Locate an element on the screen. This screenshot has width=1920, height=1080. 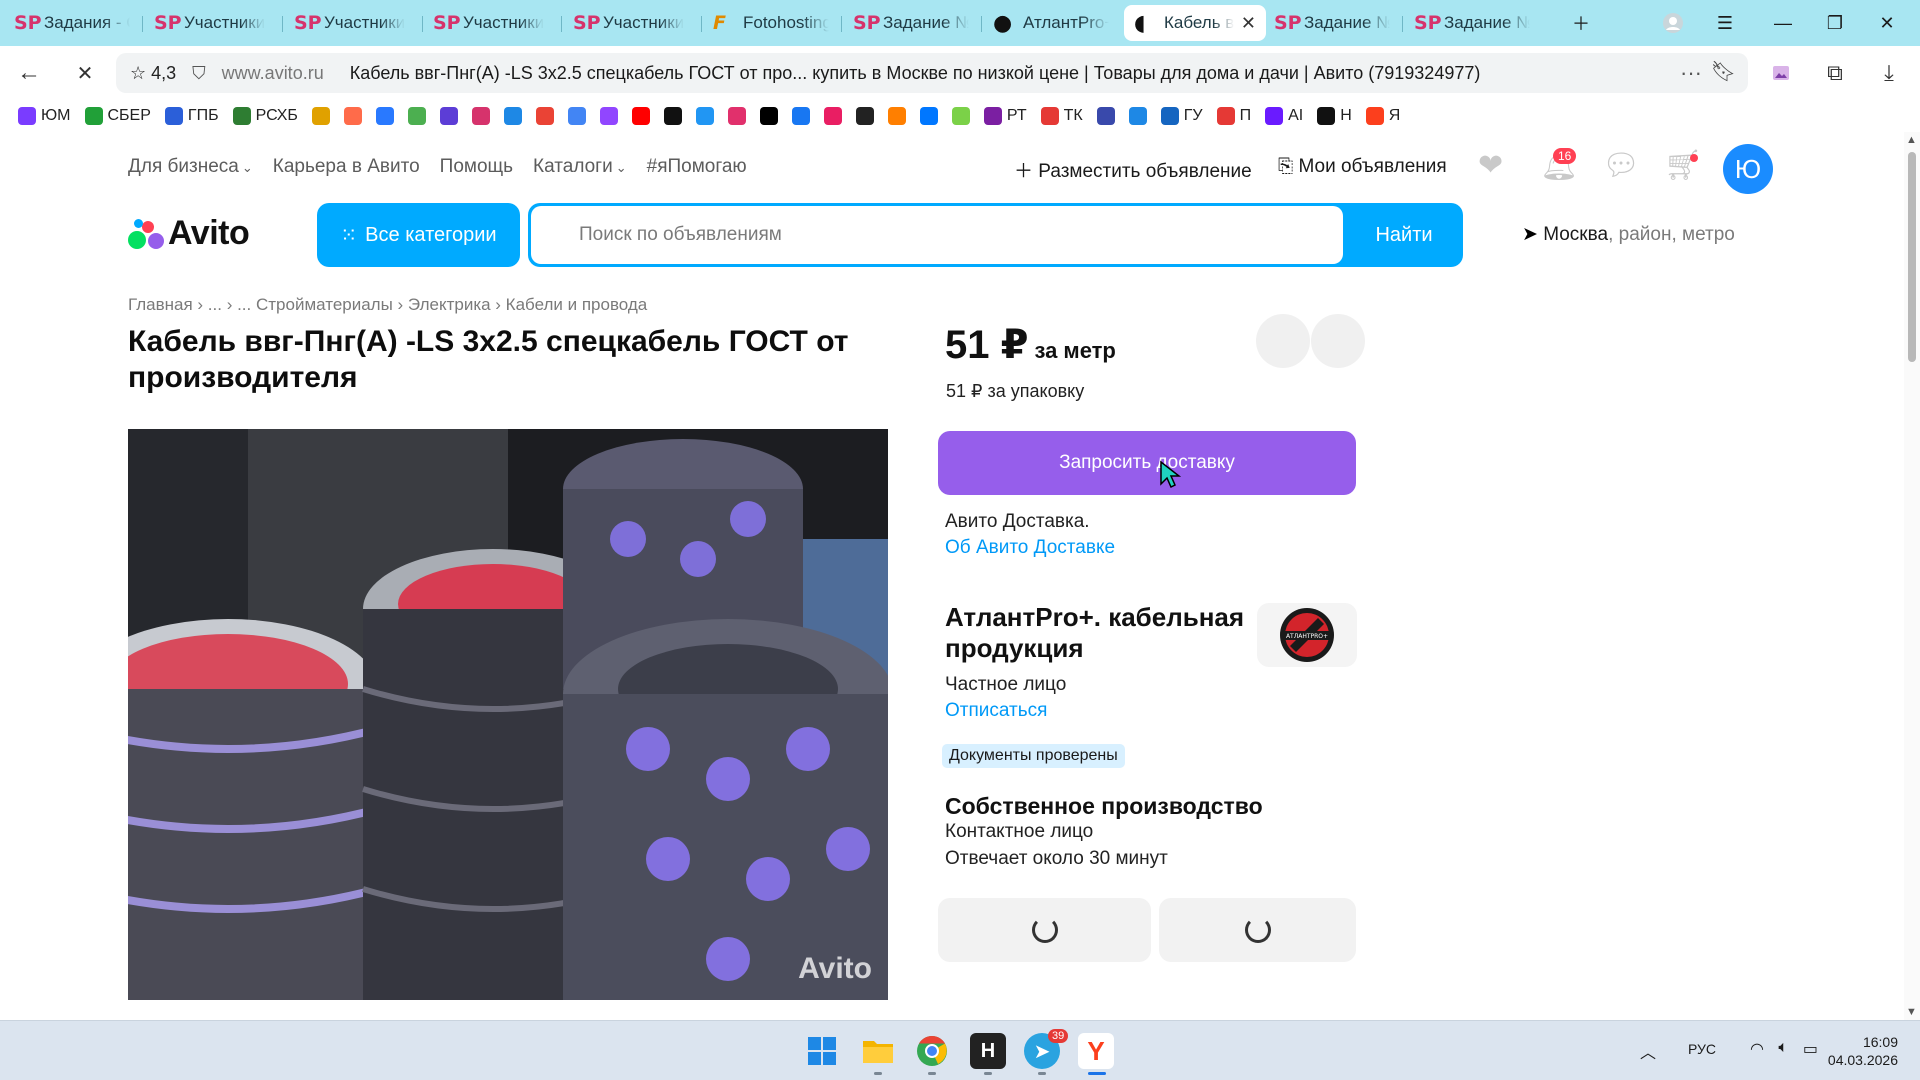
write-message-button is located at coordinates (1257, 930).